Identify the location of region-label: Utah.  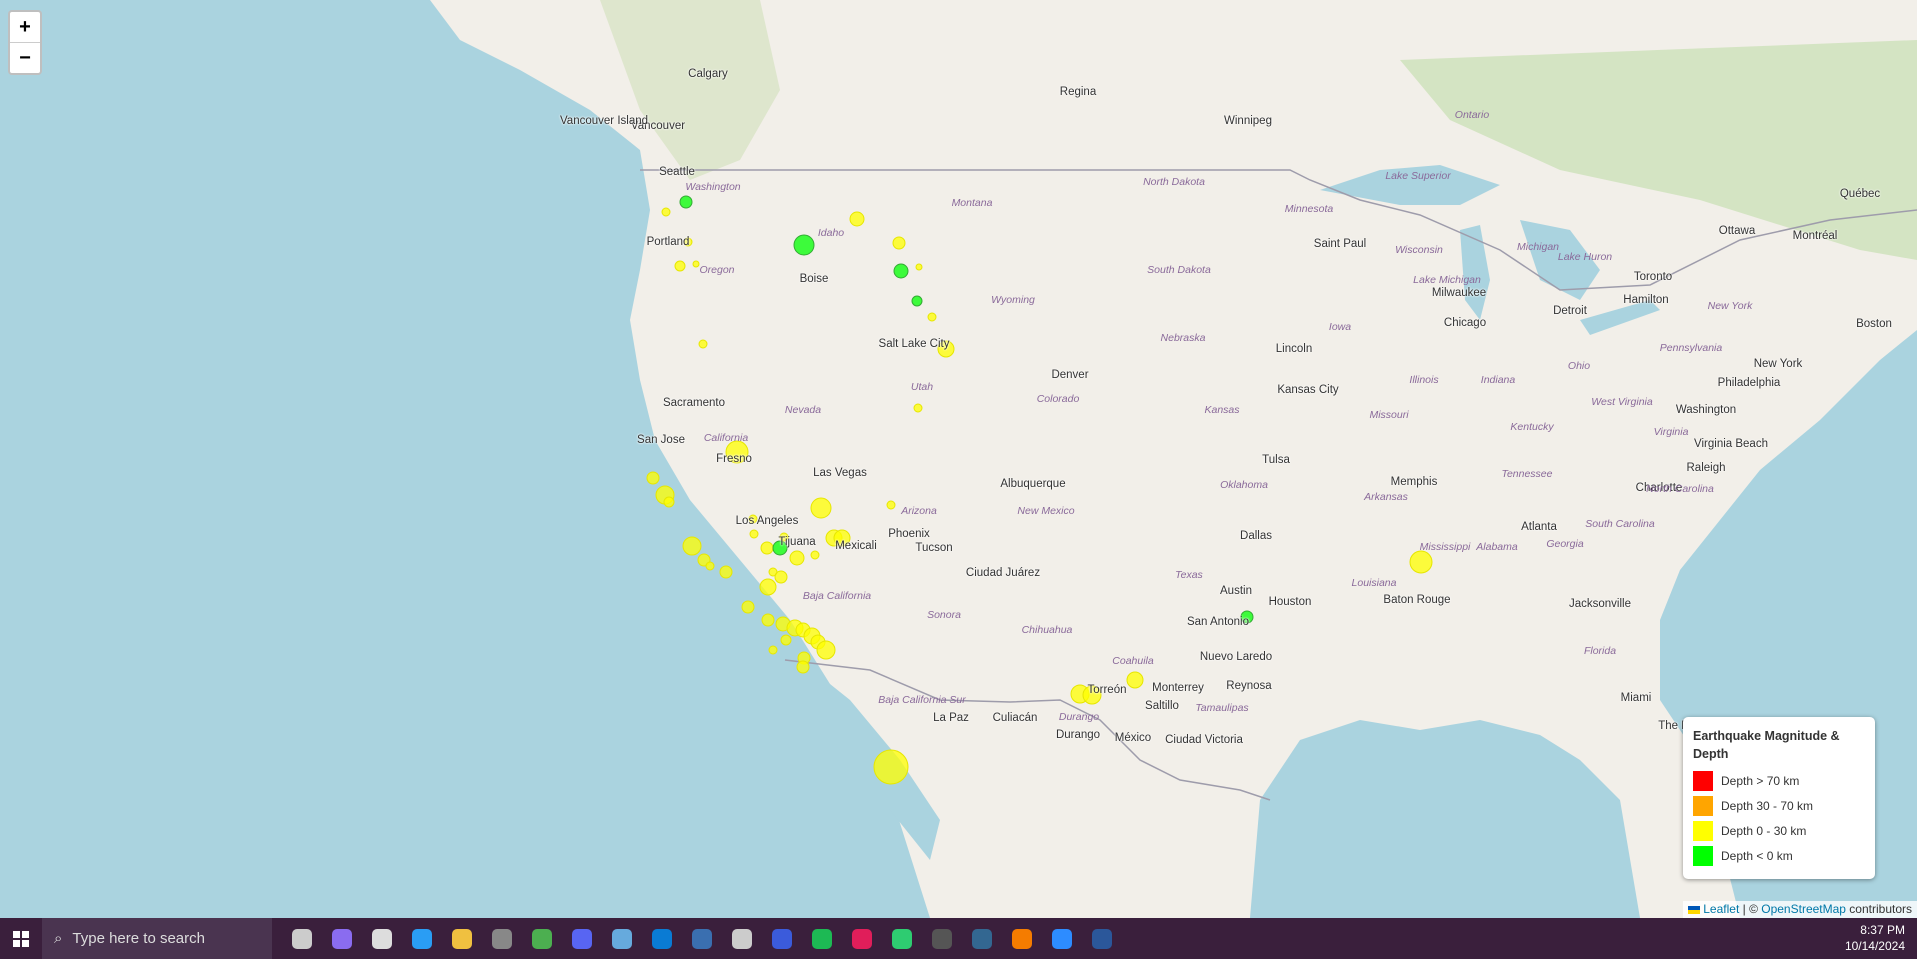
(922, 387).